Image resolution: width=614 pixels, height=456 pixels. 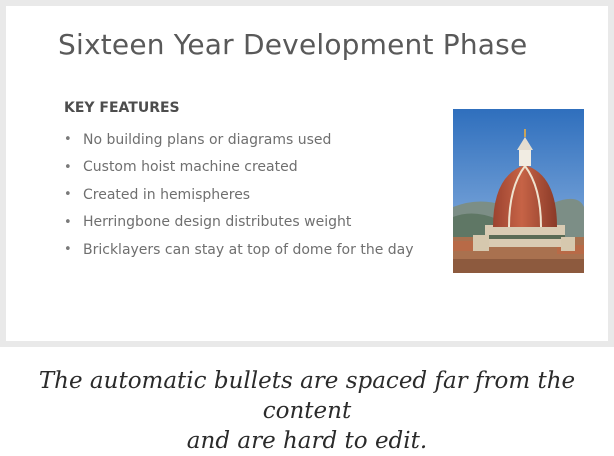 I want to click on drum-band, so click(x=525, y=237).